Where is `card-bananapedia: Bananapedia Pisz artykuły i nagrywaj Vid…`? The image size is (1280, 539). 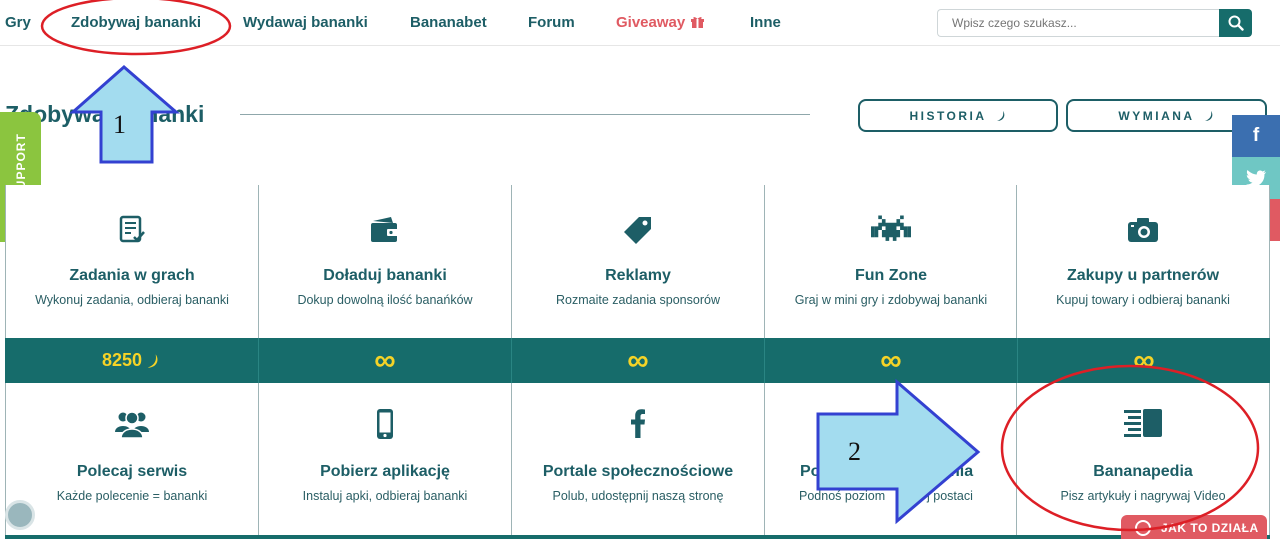
card-bananapedia: Bananapedia Pisz artykuły i nagrywaj Vid… is located at coordinates (1143, 459).